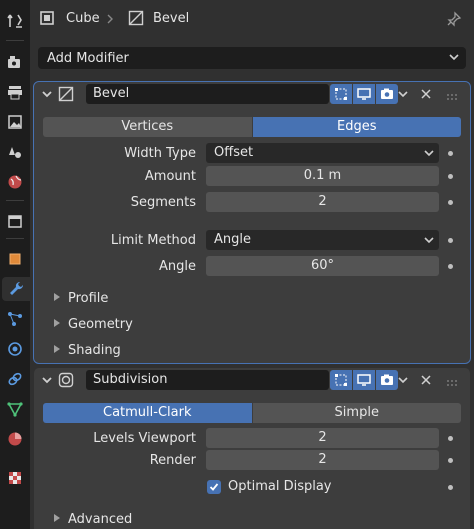 The height and width of the screenshot is (529, 474). I want to click on segments-field: 2, so click(322, 202).